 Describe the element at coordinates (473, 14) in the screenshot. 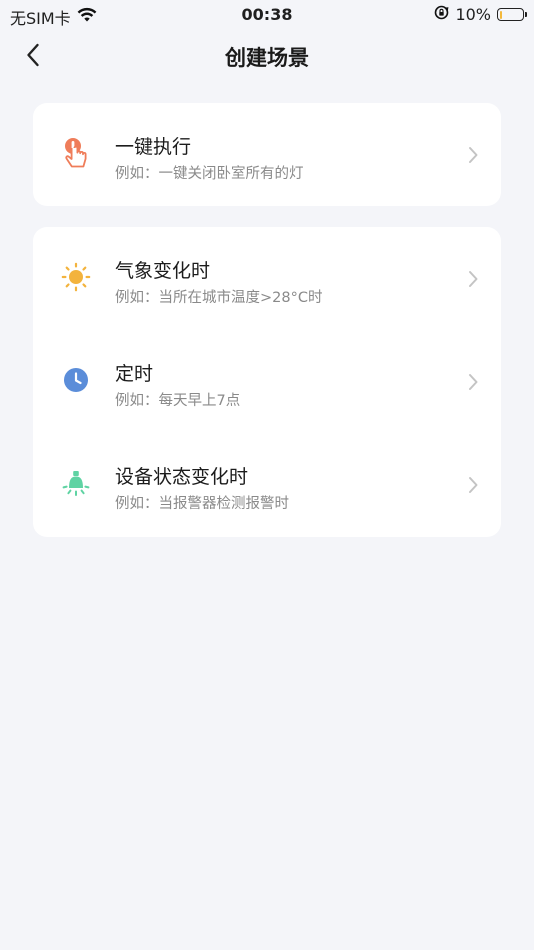

I see `battery-percent: 10%` at that location.